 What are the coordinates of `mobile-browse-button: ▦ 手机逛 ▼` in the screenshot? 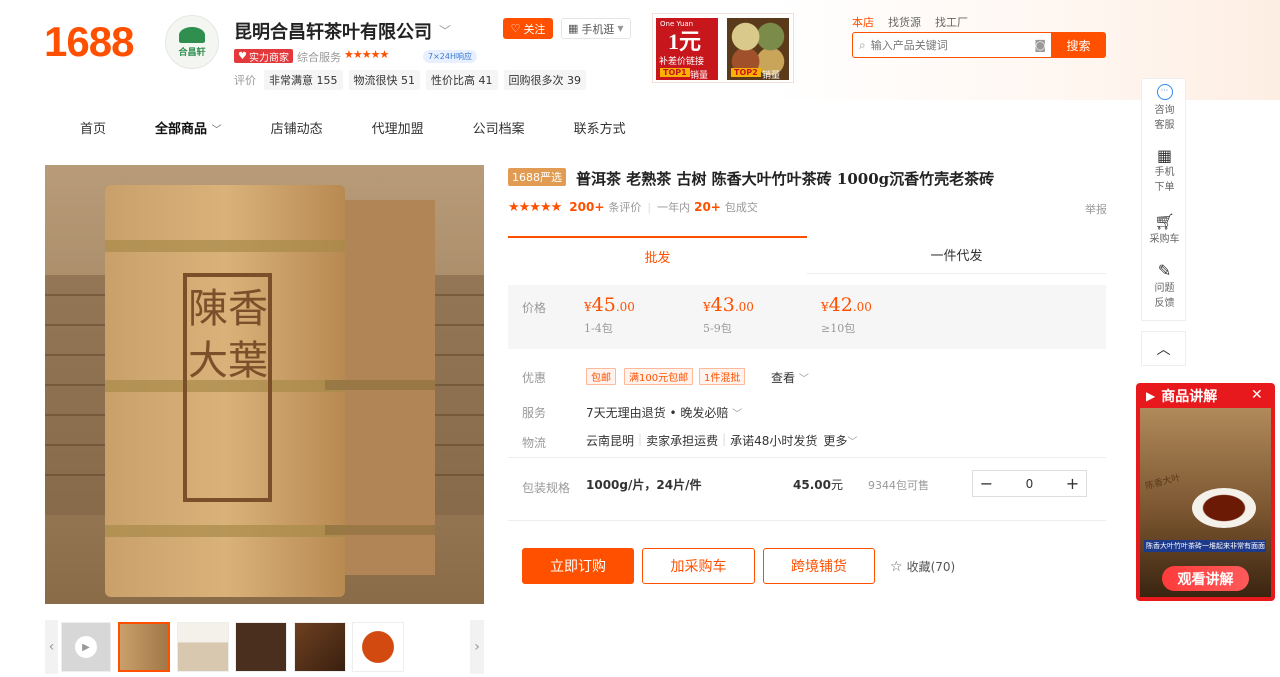 It's located at (596, 28).